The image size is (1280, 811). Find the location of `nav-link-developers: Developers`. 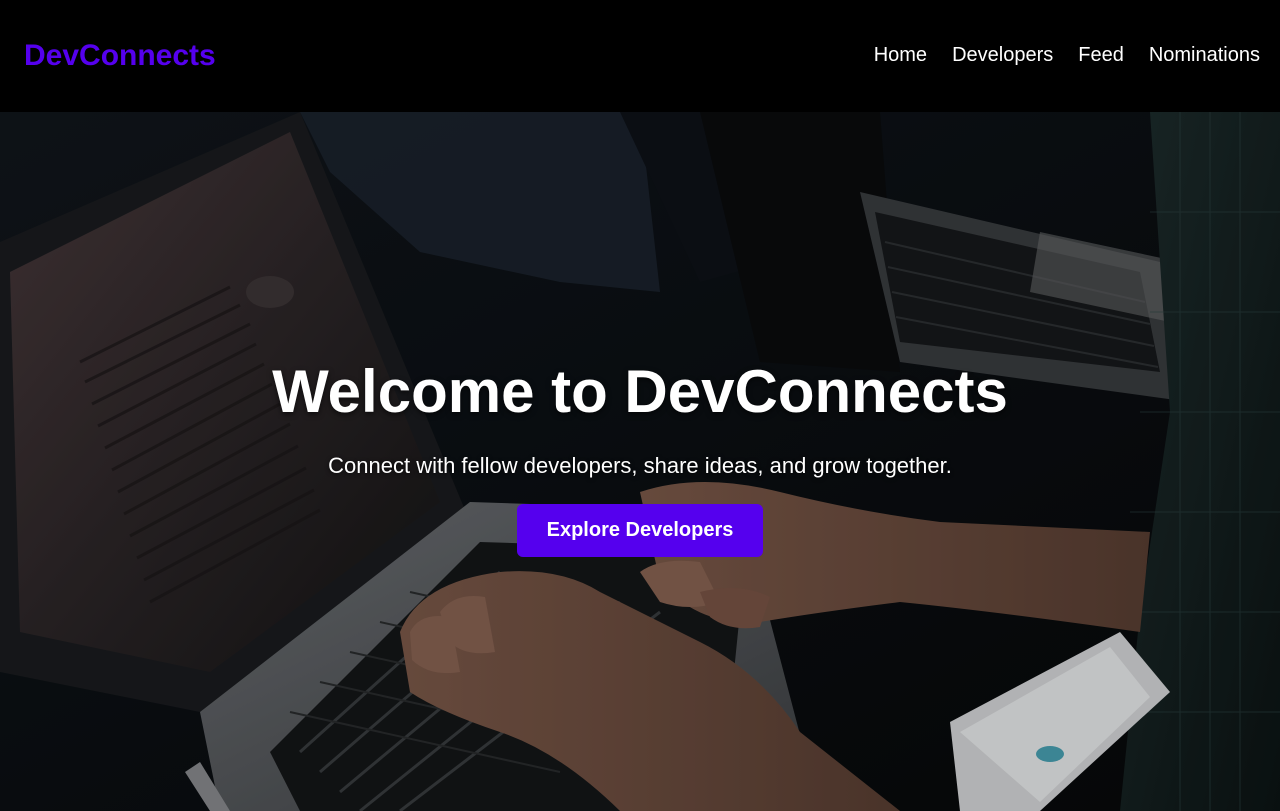

nav-link-developers: Developers is located at coordinates (1002, 55).